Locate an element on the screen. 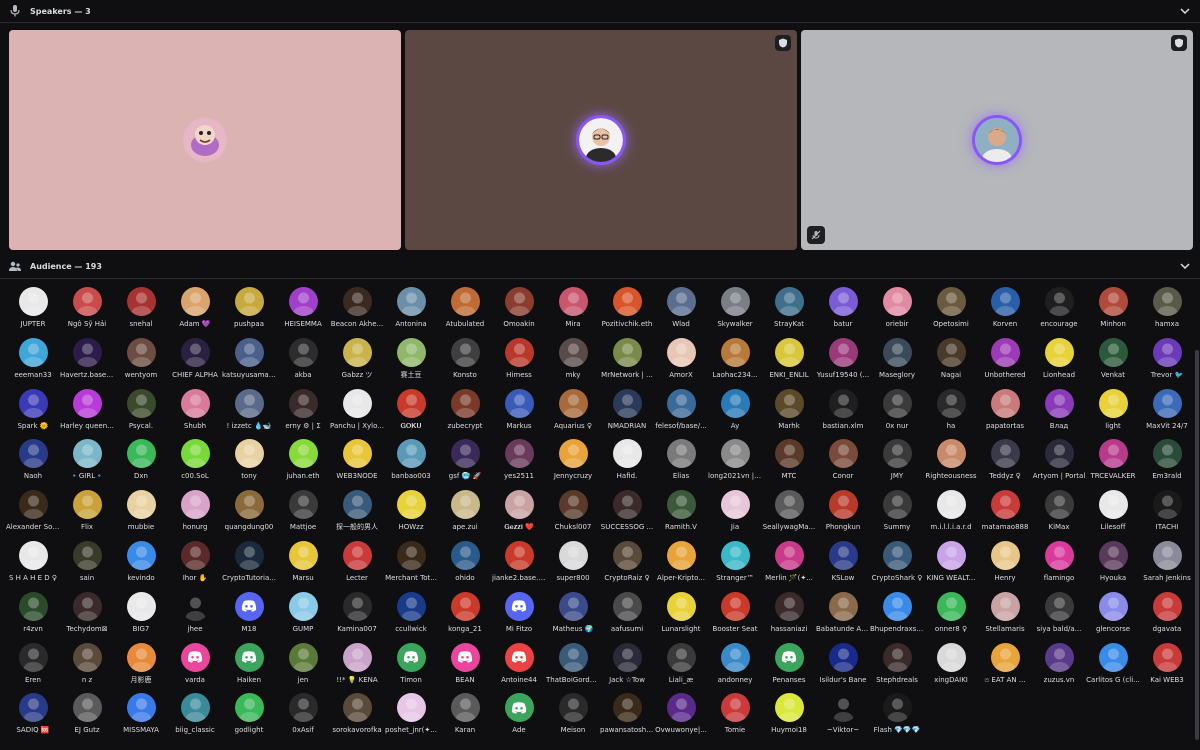 The width and height of the screenshot is (1200, 750). audience-member: akba is located at coordinates (303, 363).